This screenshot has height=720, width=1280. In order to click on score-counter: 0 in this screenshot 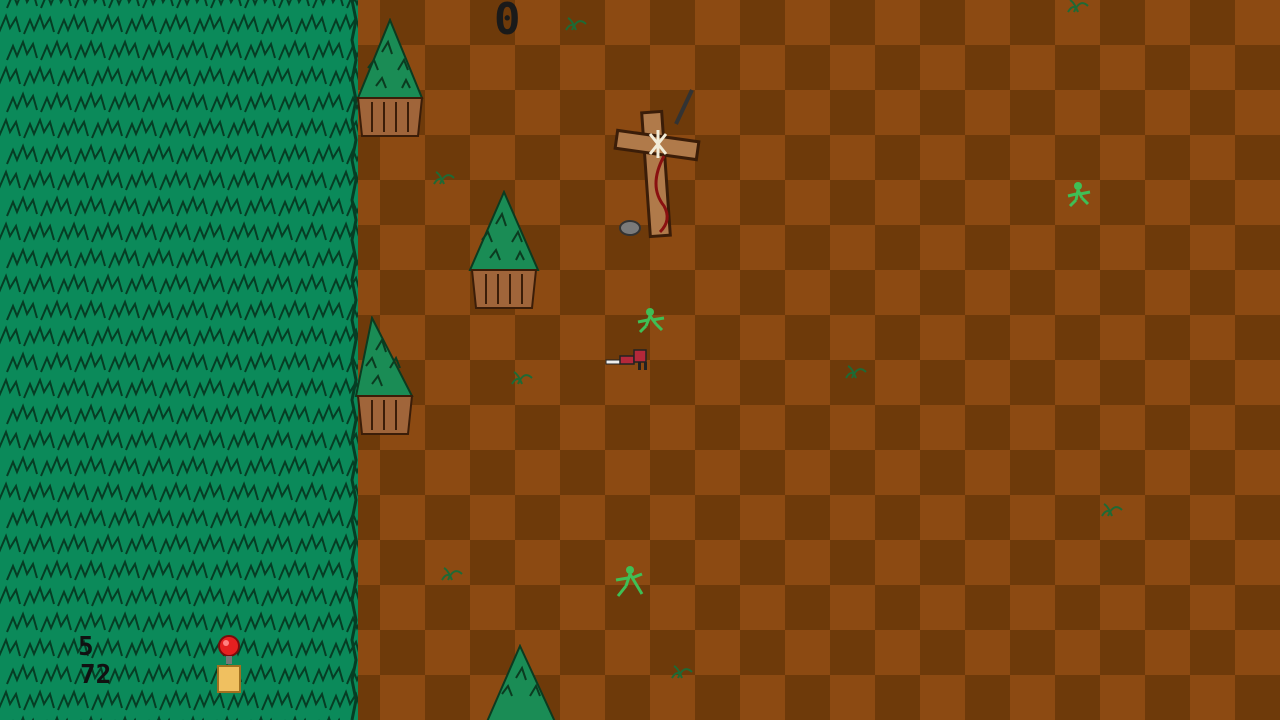, I will do `click(508, 22)`.